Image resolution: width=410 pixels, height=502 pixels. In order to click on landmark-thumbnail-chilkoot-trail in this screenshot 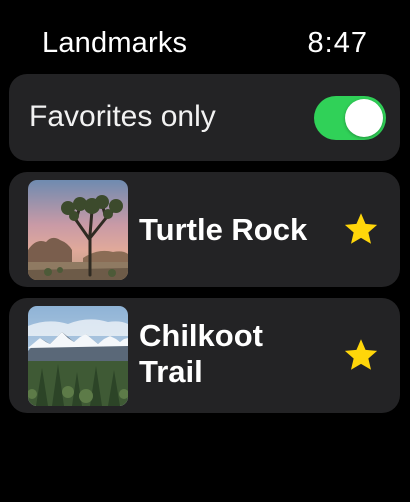, I will do `click(78, 356)`.